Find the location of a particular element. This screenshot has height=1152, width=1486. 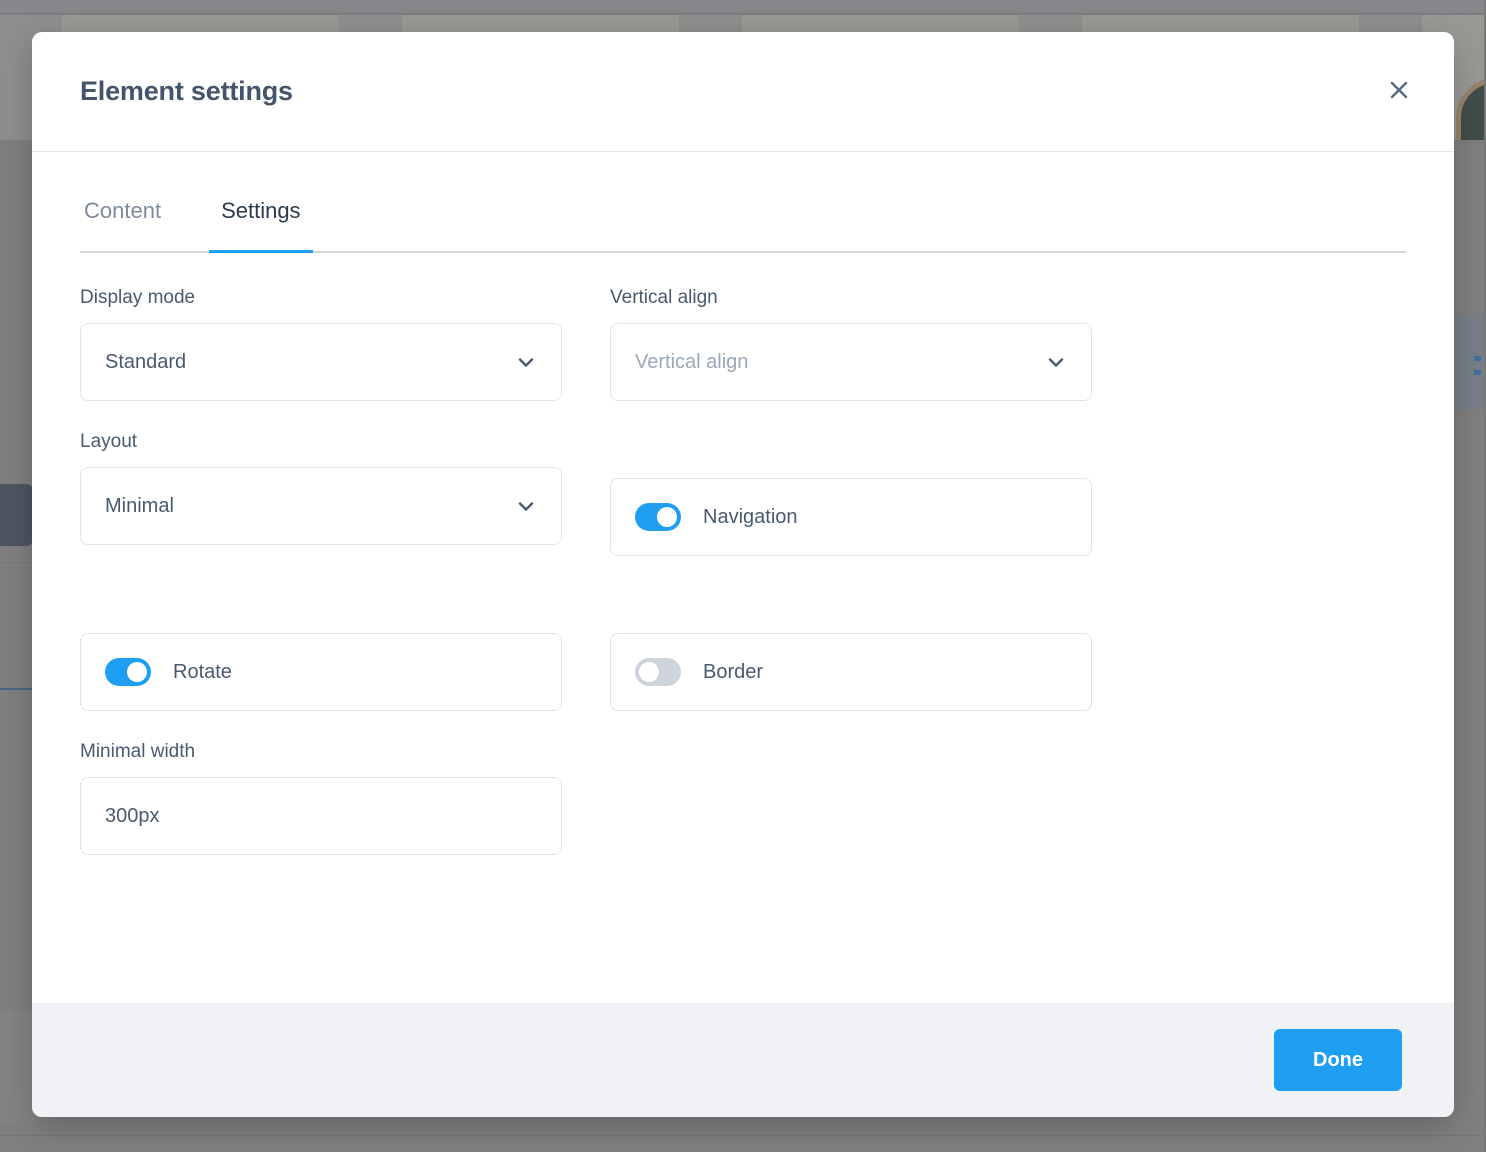

tab-bar: Content Settings is located at coordinates (743, 220).